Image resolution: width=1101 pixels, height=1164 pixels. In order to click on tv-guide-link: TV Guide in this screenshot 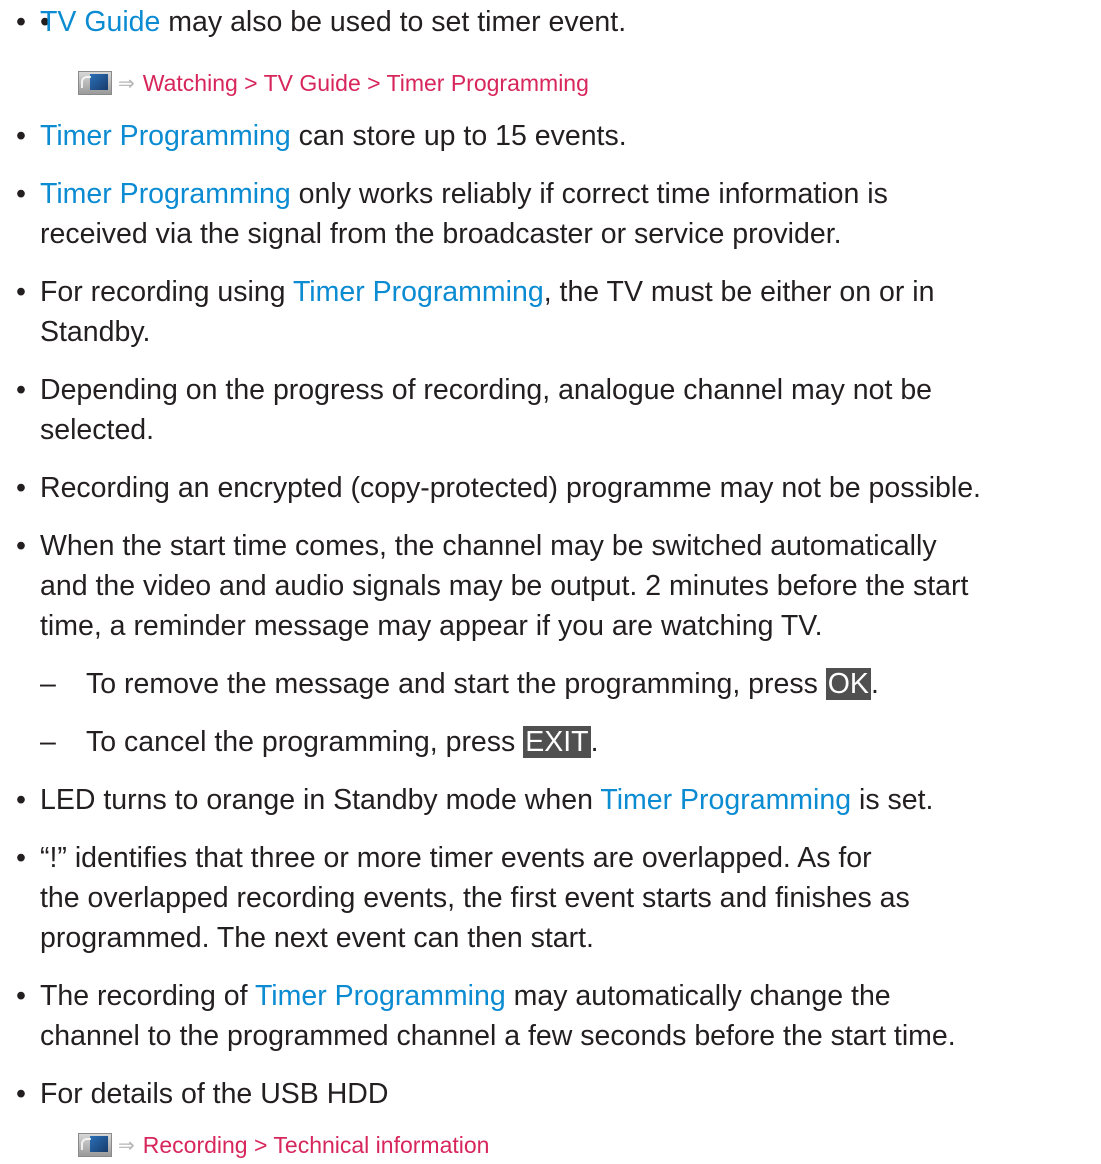, I will do `click(100, 22)`.